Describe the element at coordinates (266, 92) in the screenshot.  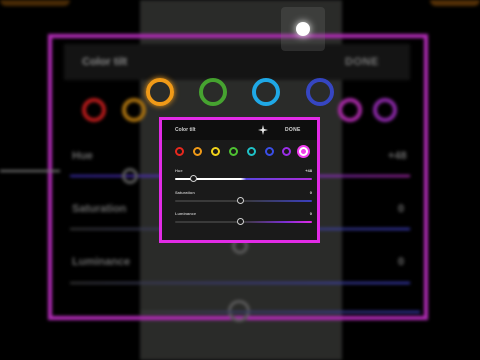
I see `large-ring-cyan` at that location.